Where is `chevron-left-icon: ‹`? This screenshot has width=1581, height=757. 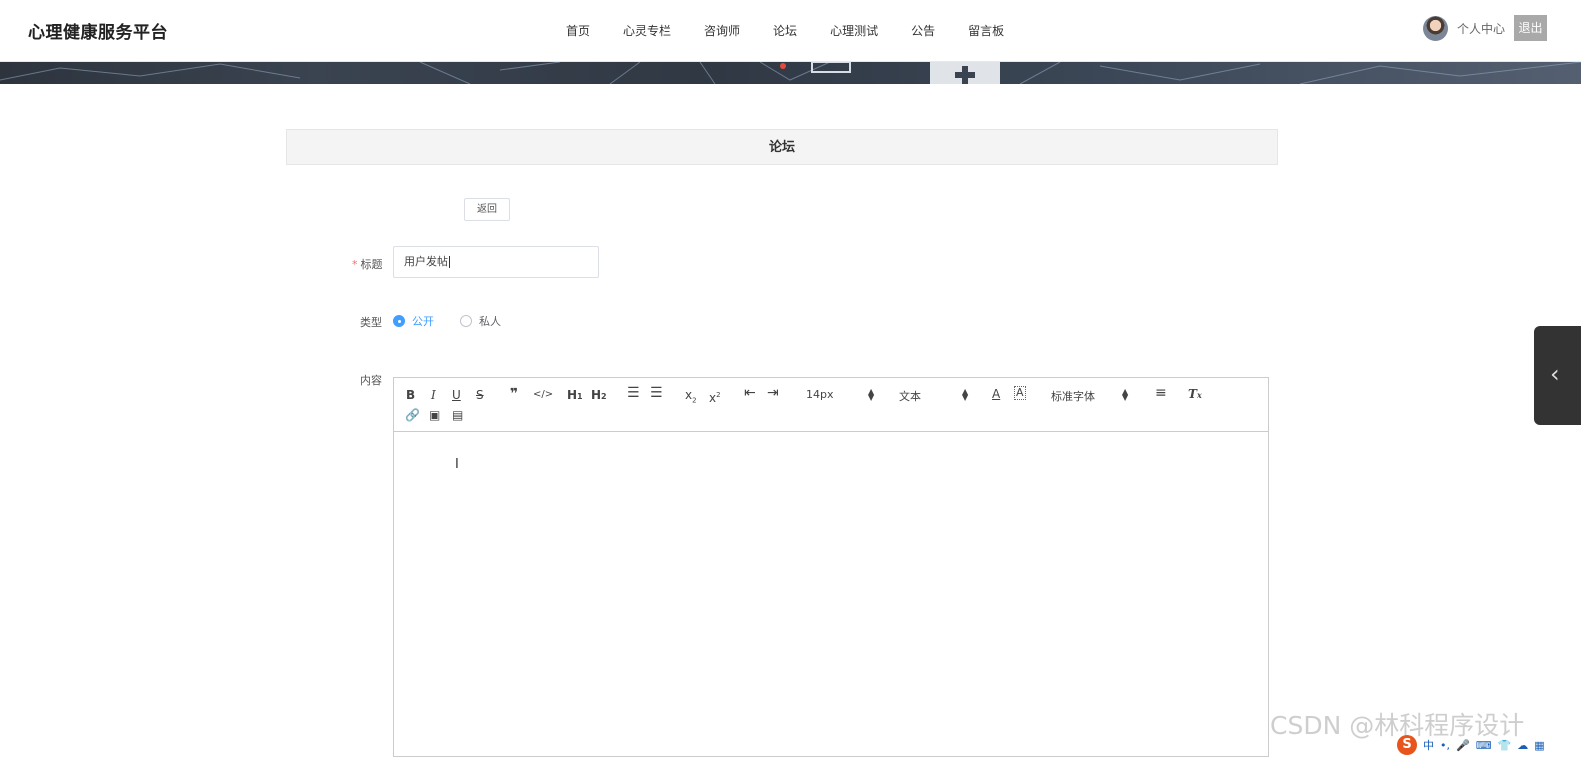 chevron-left-icon: ‹ is located at coordinates (1555, 374).